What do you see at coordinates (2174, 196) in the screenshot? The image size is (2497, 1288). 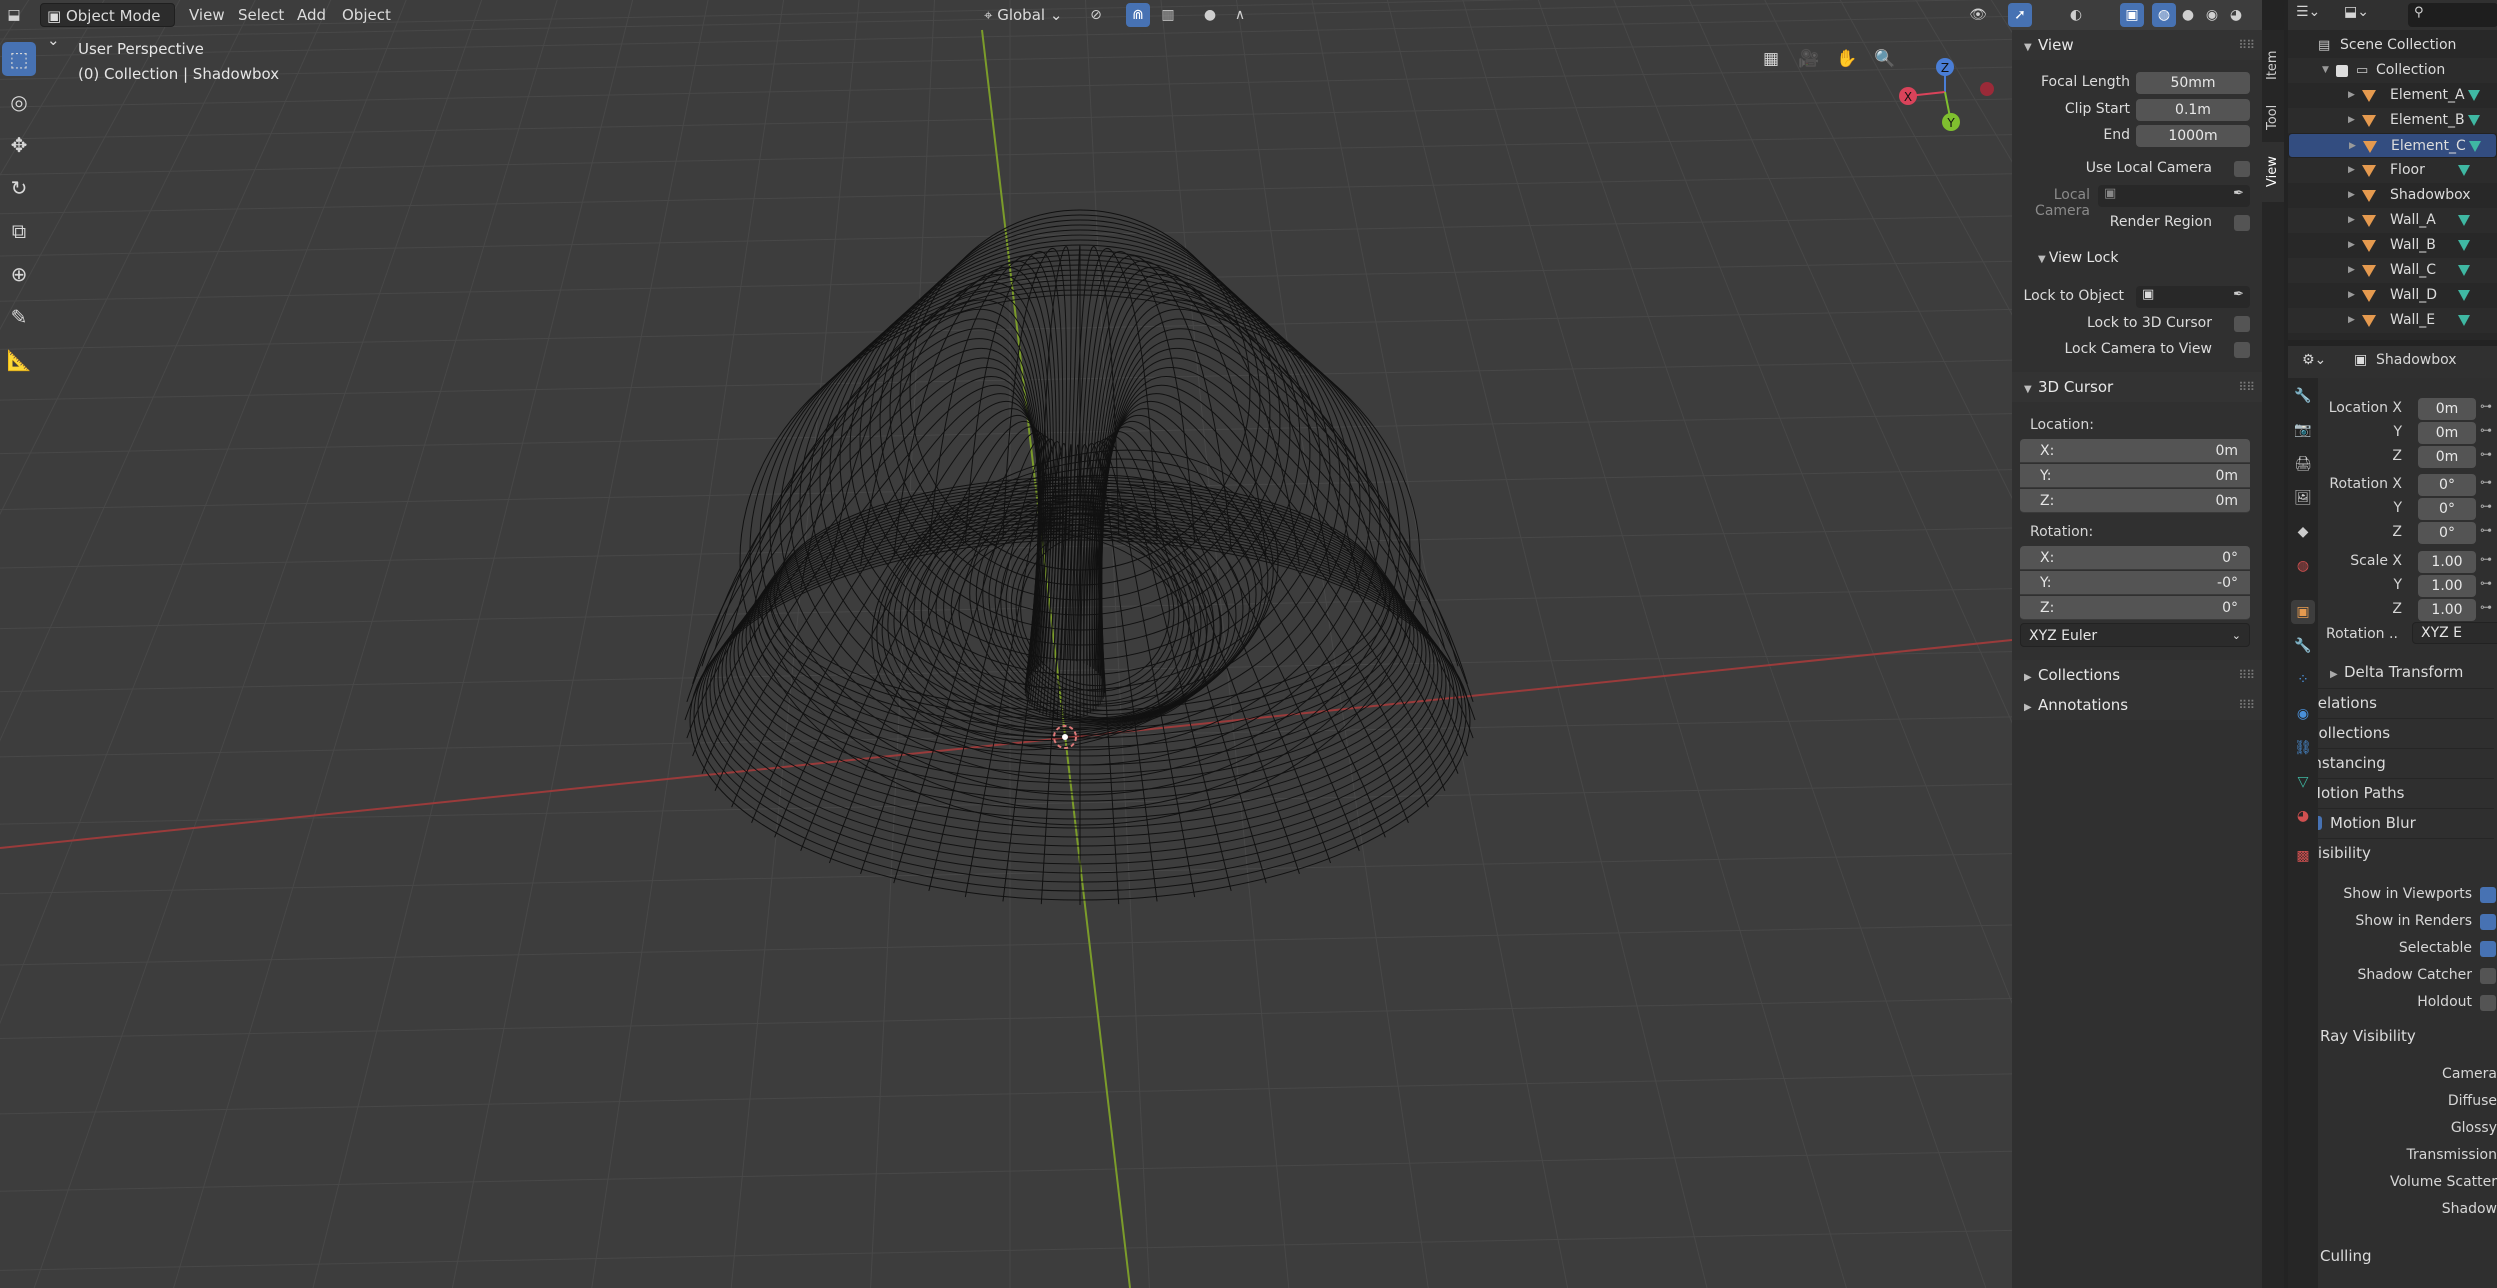 I see `local-camera-picker: ▣ ✒` at bounding box center [2174, 196].